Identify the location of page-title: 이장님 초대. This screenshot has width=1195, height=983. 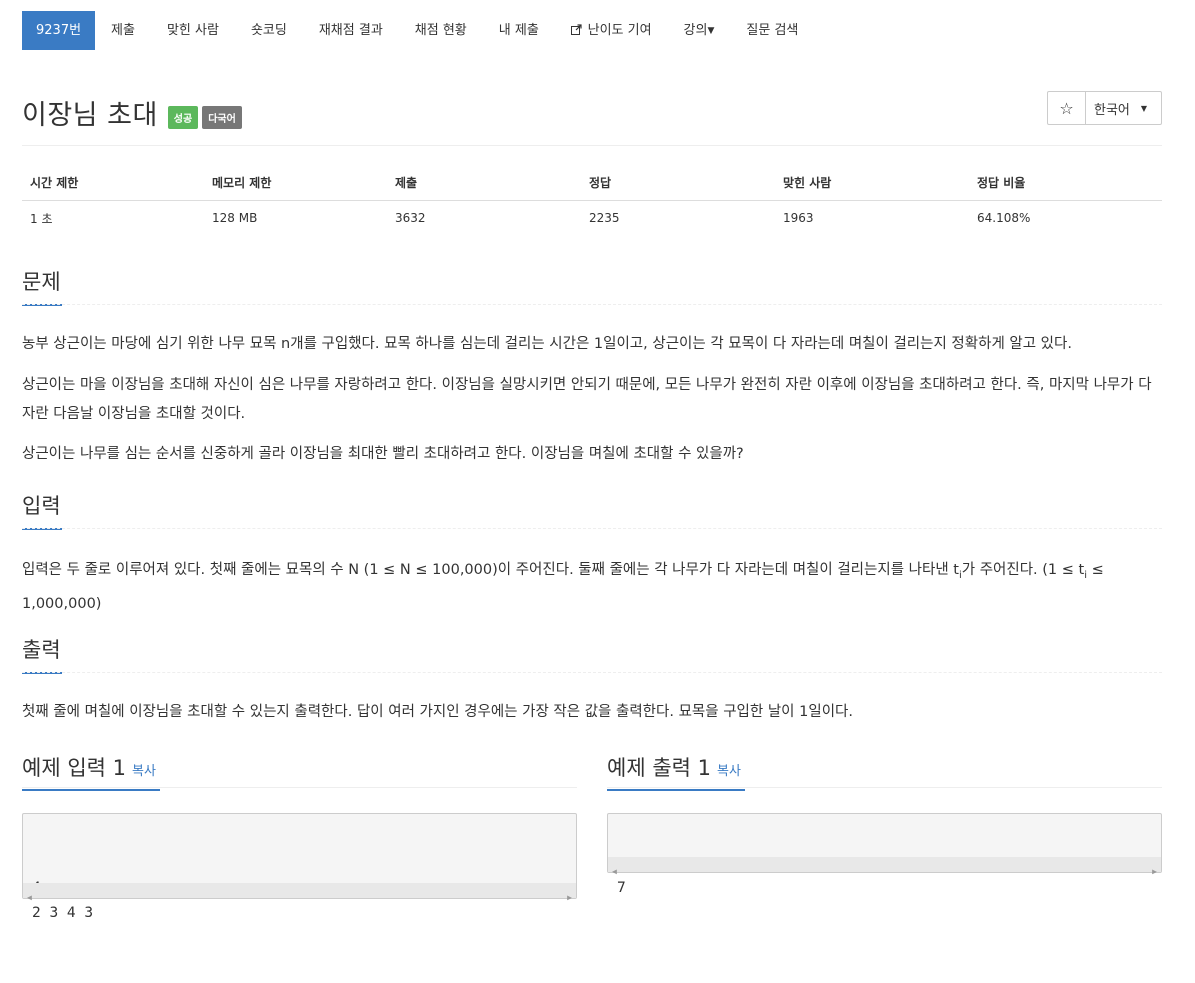
(90, 115).